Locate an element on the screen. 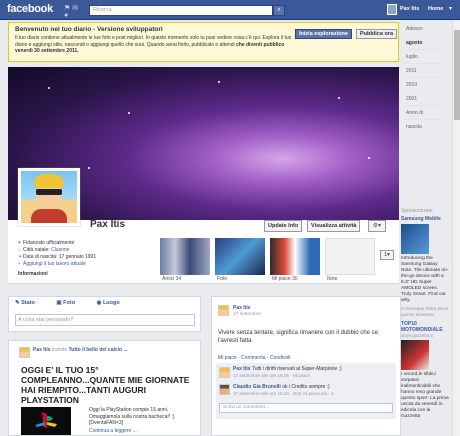  gear-icon: ⚙▾ is located at coordinates (377, 226).